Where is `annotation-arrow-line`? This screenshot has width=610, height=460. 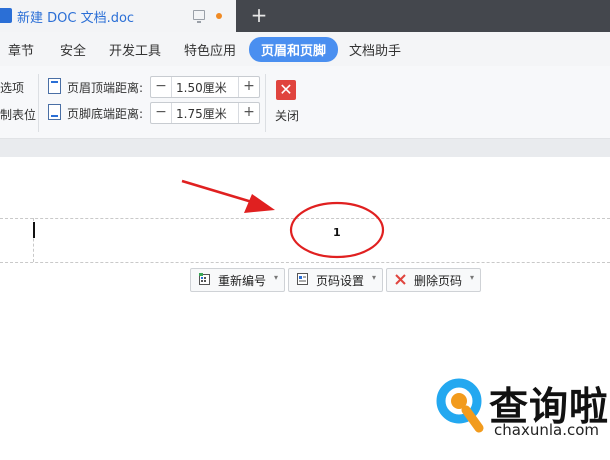
annotation-arrow-line is located at coordinates (217, 191).